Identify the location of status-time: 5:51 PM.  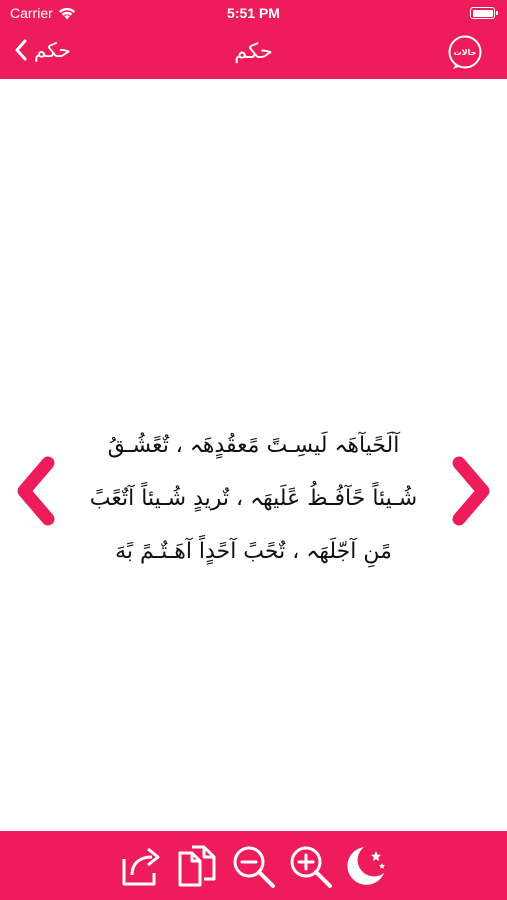
(253, 13).